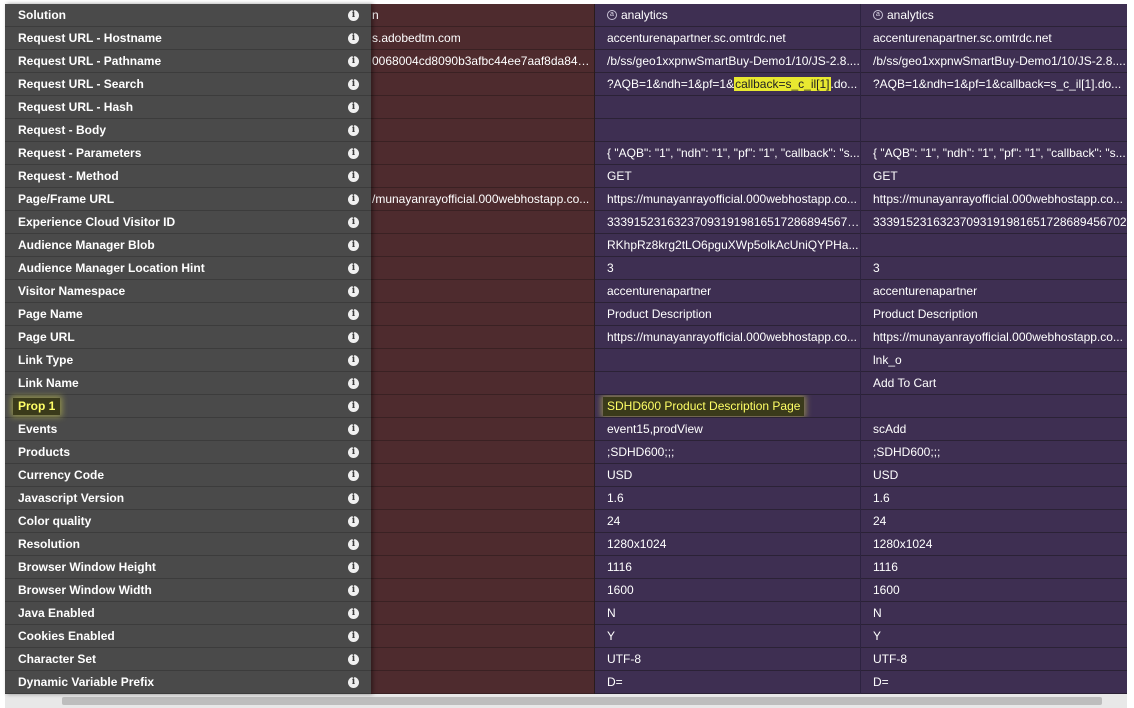  Describe the element at coordinates (727, 544) in the screenshot. I see `cell-second: 1280x1024` at that location.